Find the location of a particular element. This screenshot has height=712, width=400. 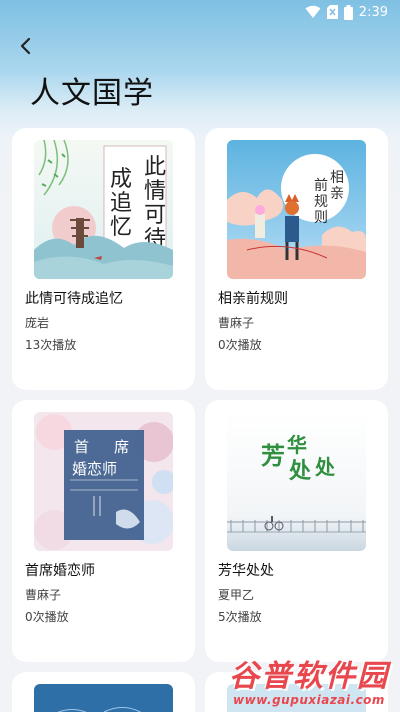

svg-text: 婚恋师 is located at coordinates (94, 469).